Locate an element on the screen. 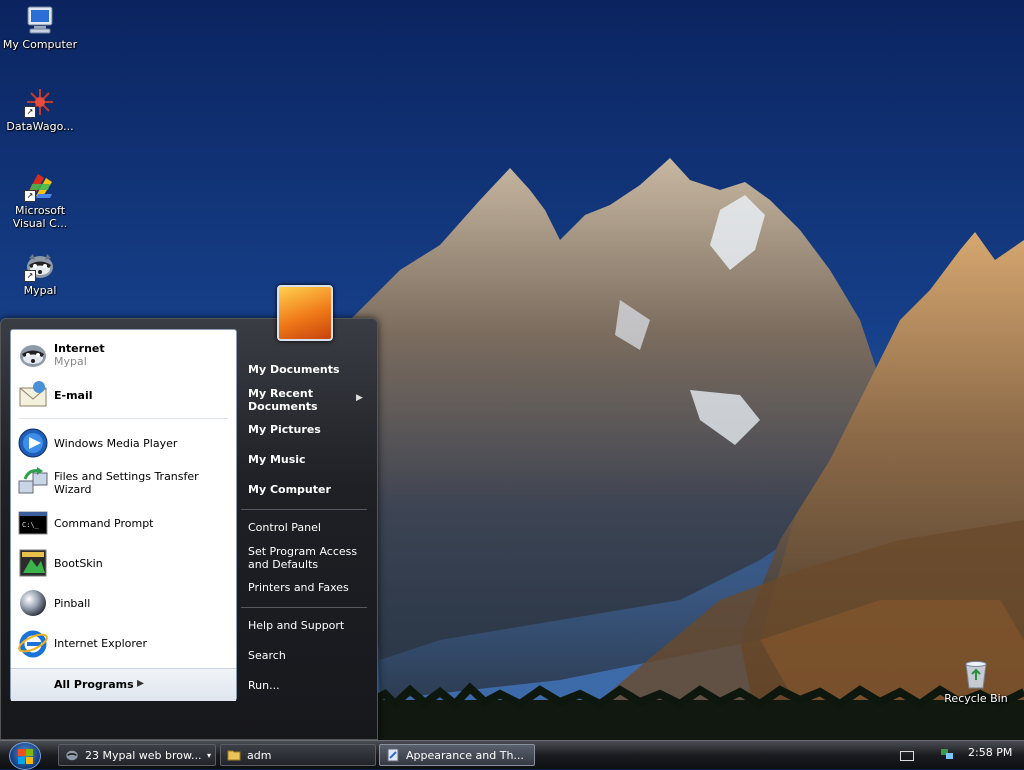 The image size is (1024, 770). recent-item-pinball: Pinball is located at coordinates (124, 603).